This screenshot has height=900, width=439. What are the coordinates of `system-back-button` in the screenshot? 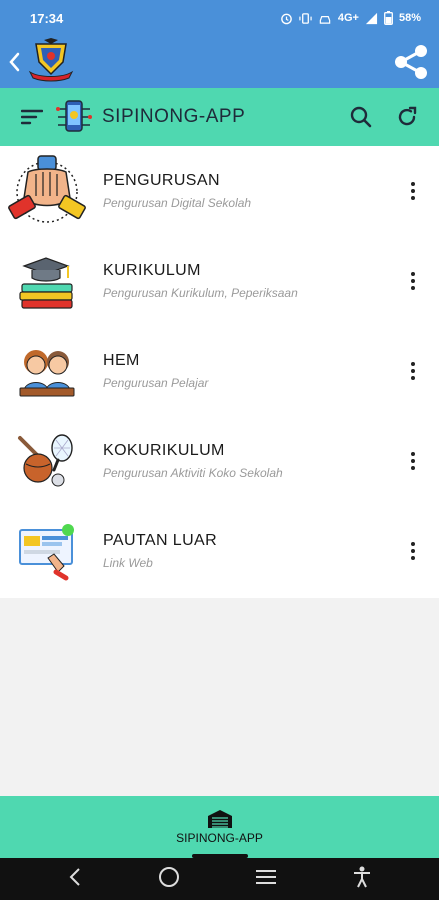 It's located at (75, 879).